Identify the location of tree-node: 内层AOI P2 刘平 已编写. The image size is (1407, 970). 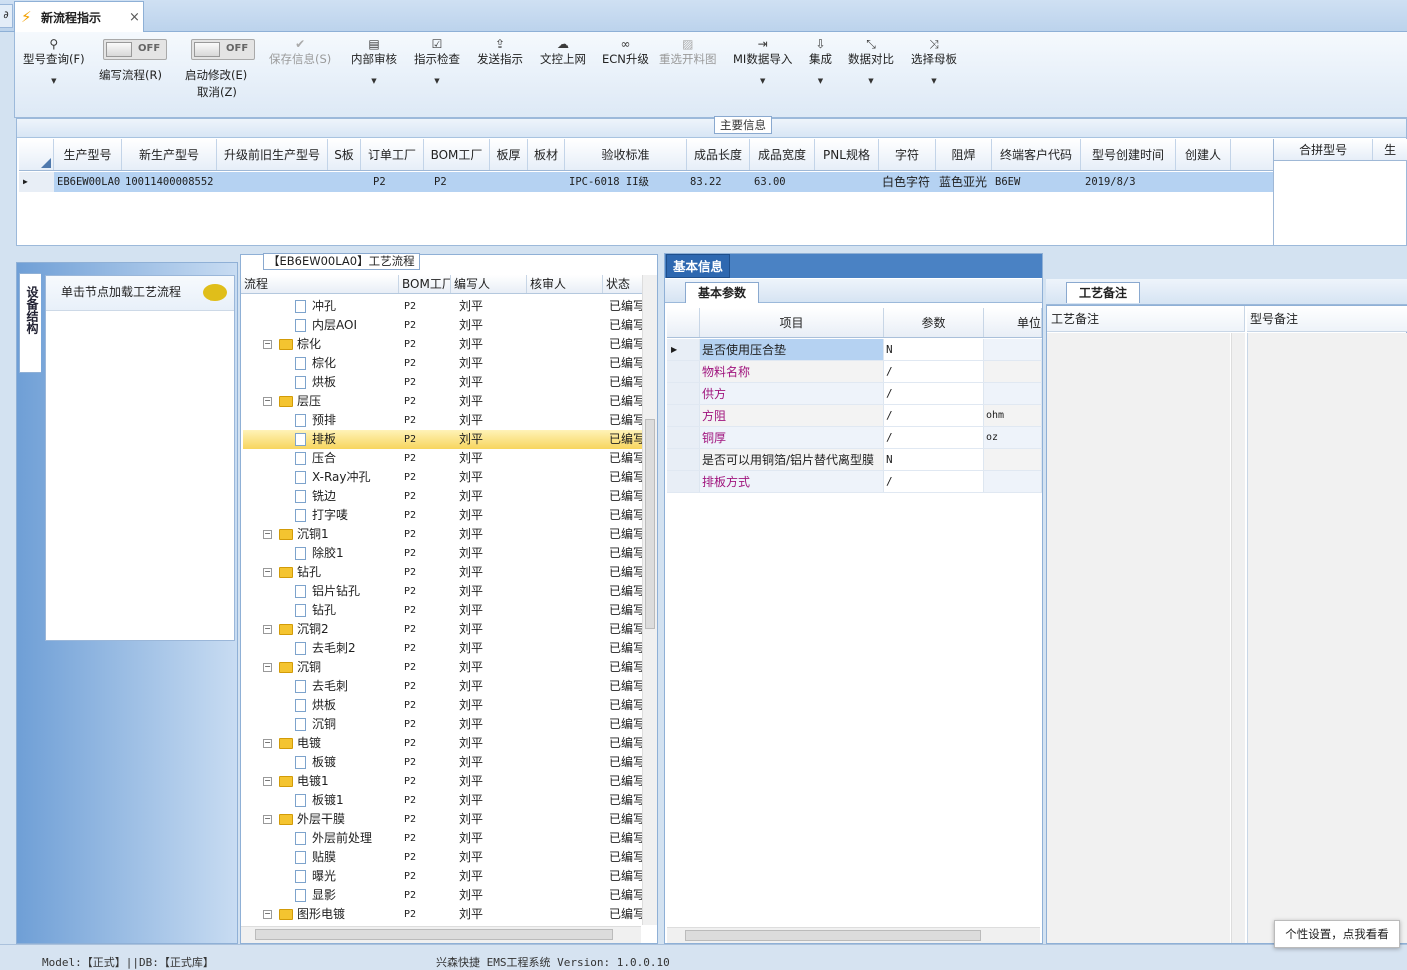
(443, 325).